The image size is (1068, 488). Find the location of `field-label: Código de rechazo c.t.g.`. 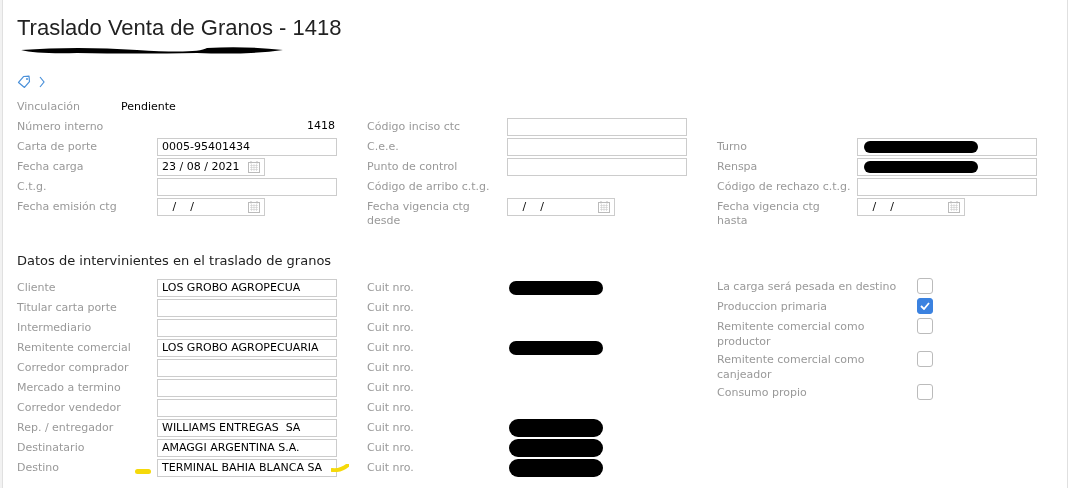

field-label: Código de rechazo c.t.g. is located at coordinates (784, 186).